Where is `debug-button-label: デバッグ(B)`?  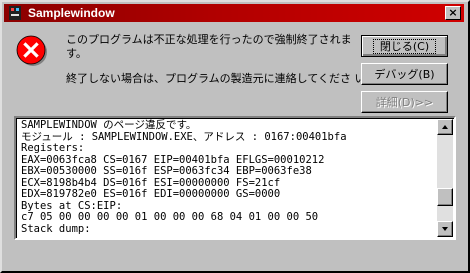
debug-button-label: デバッグ(B) is located at coordinates (404, 74).